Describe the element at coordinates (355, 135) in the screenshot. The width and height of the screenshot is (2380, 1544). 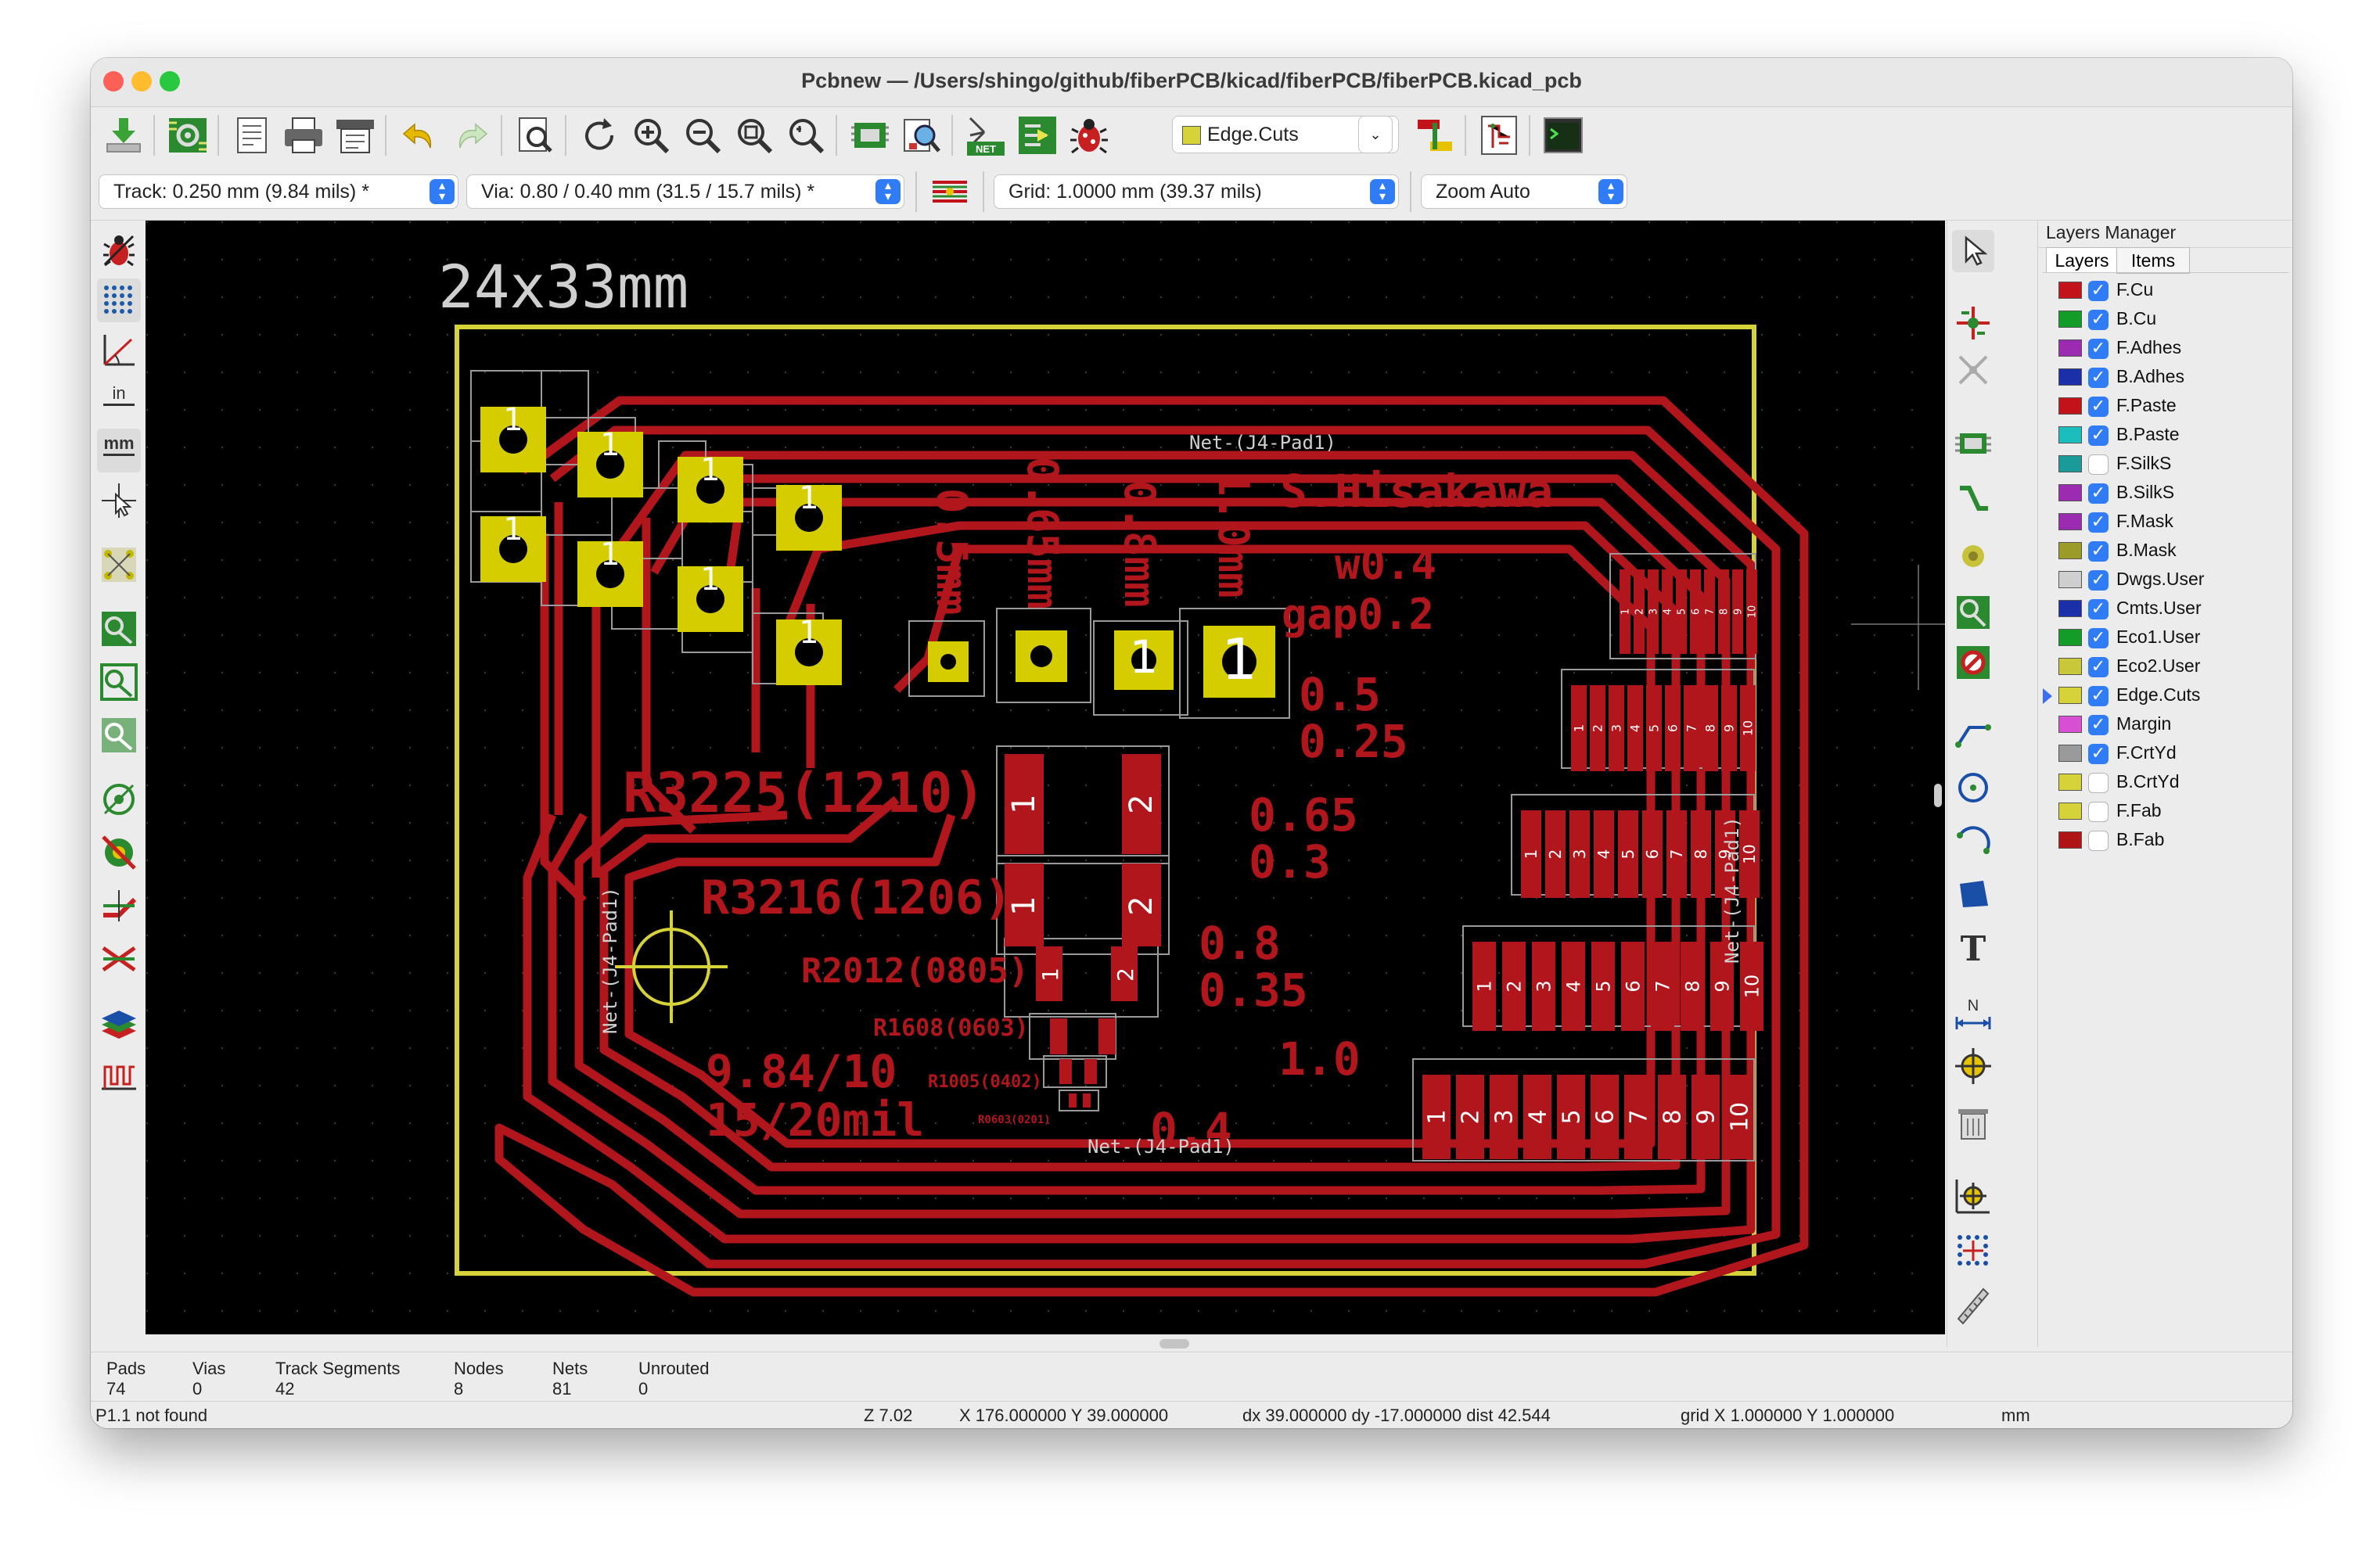
I see `plot-icon` at that location.